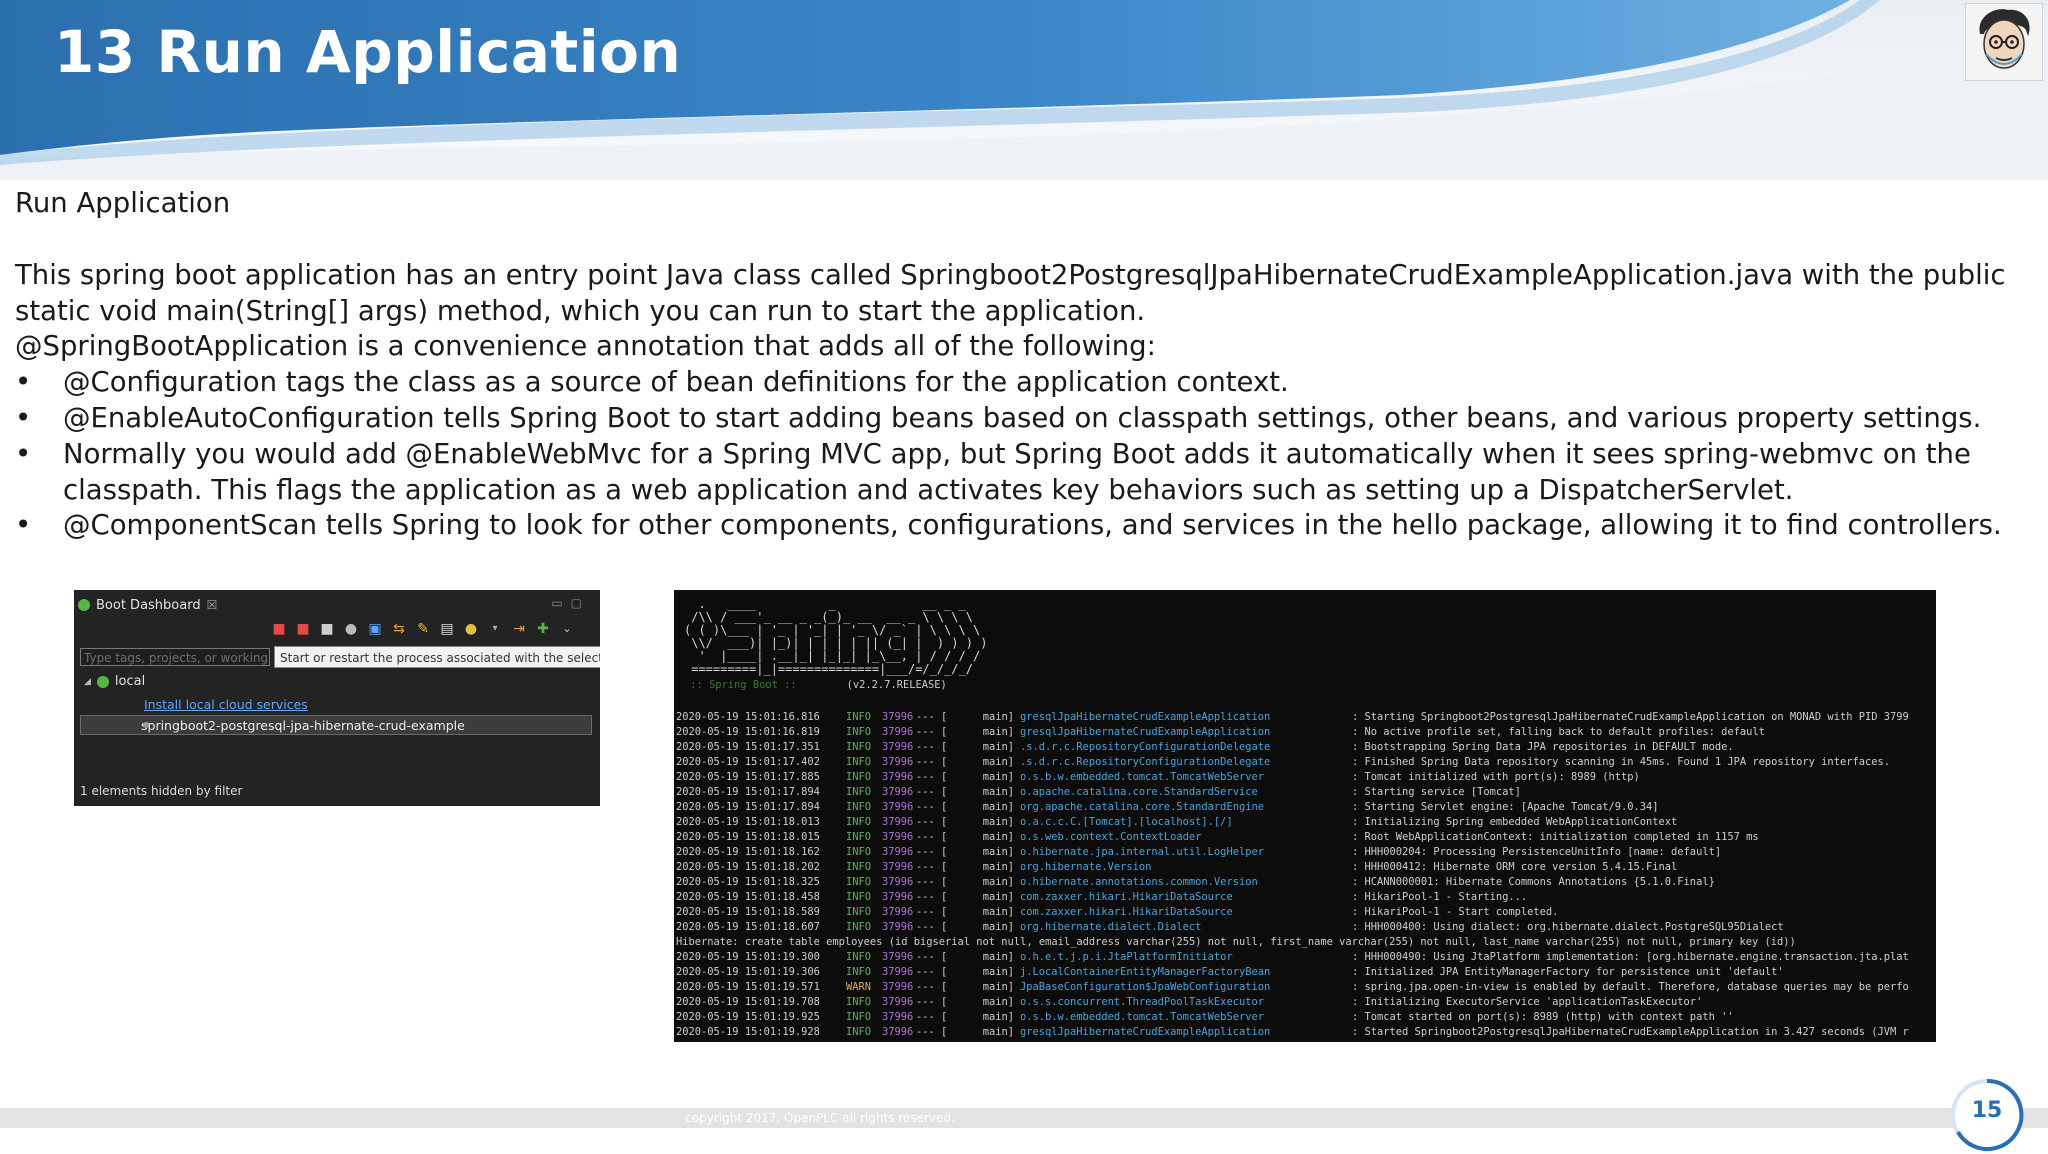 The width and height of the screenshot is (2048, 1154). I want to click on local-target-icon, so click(102, 681).